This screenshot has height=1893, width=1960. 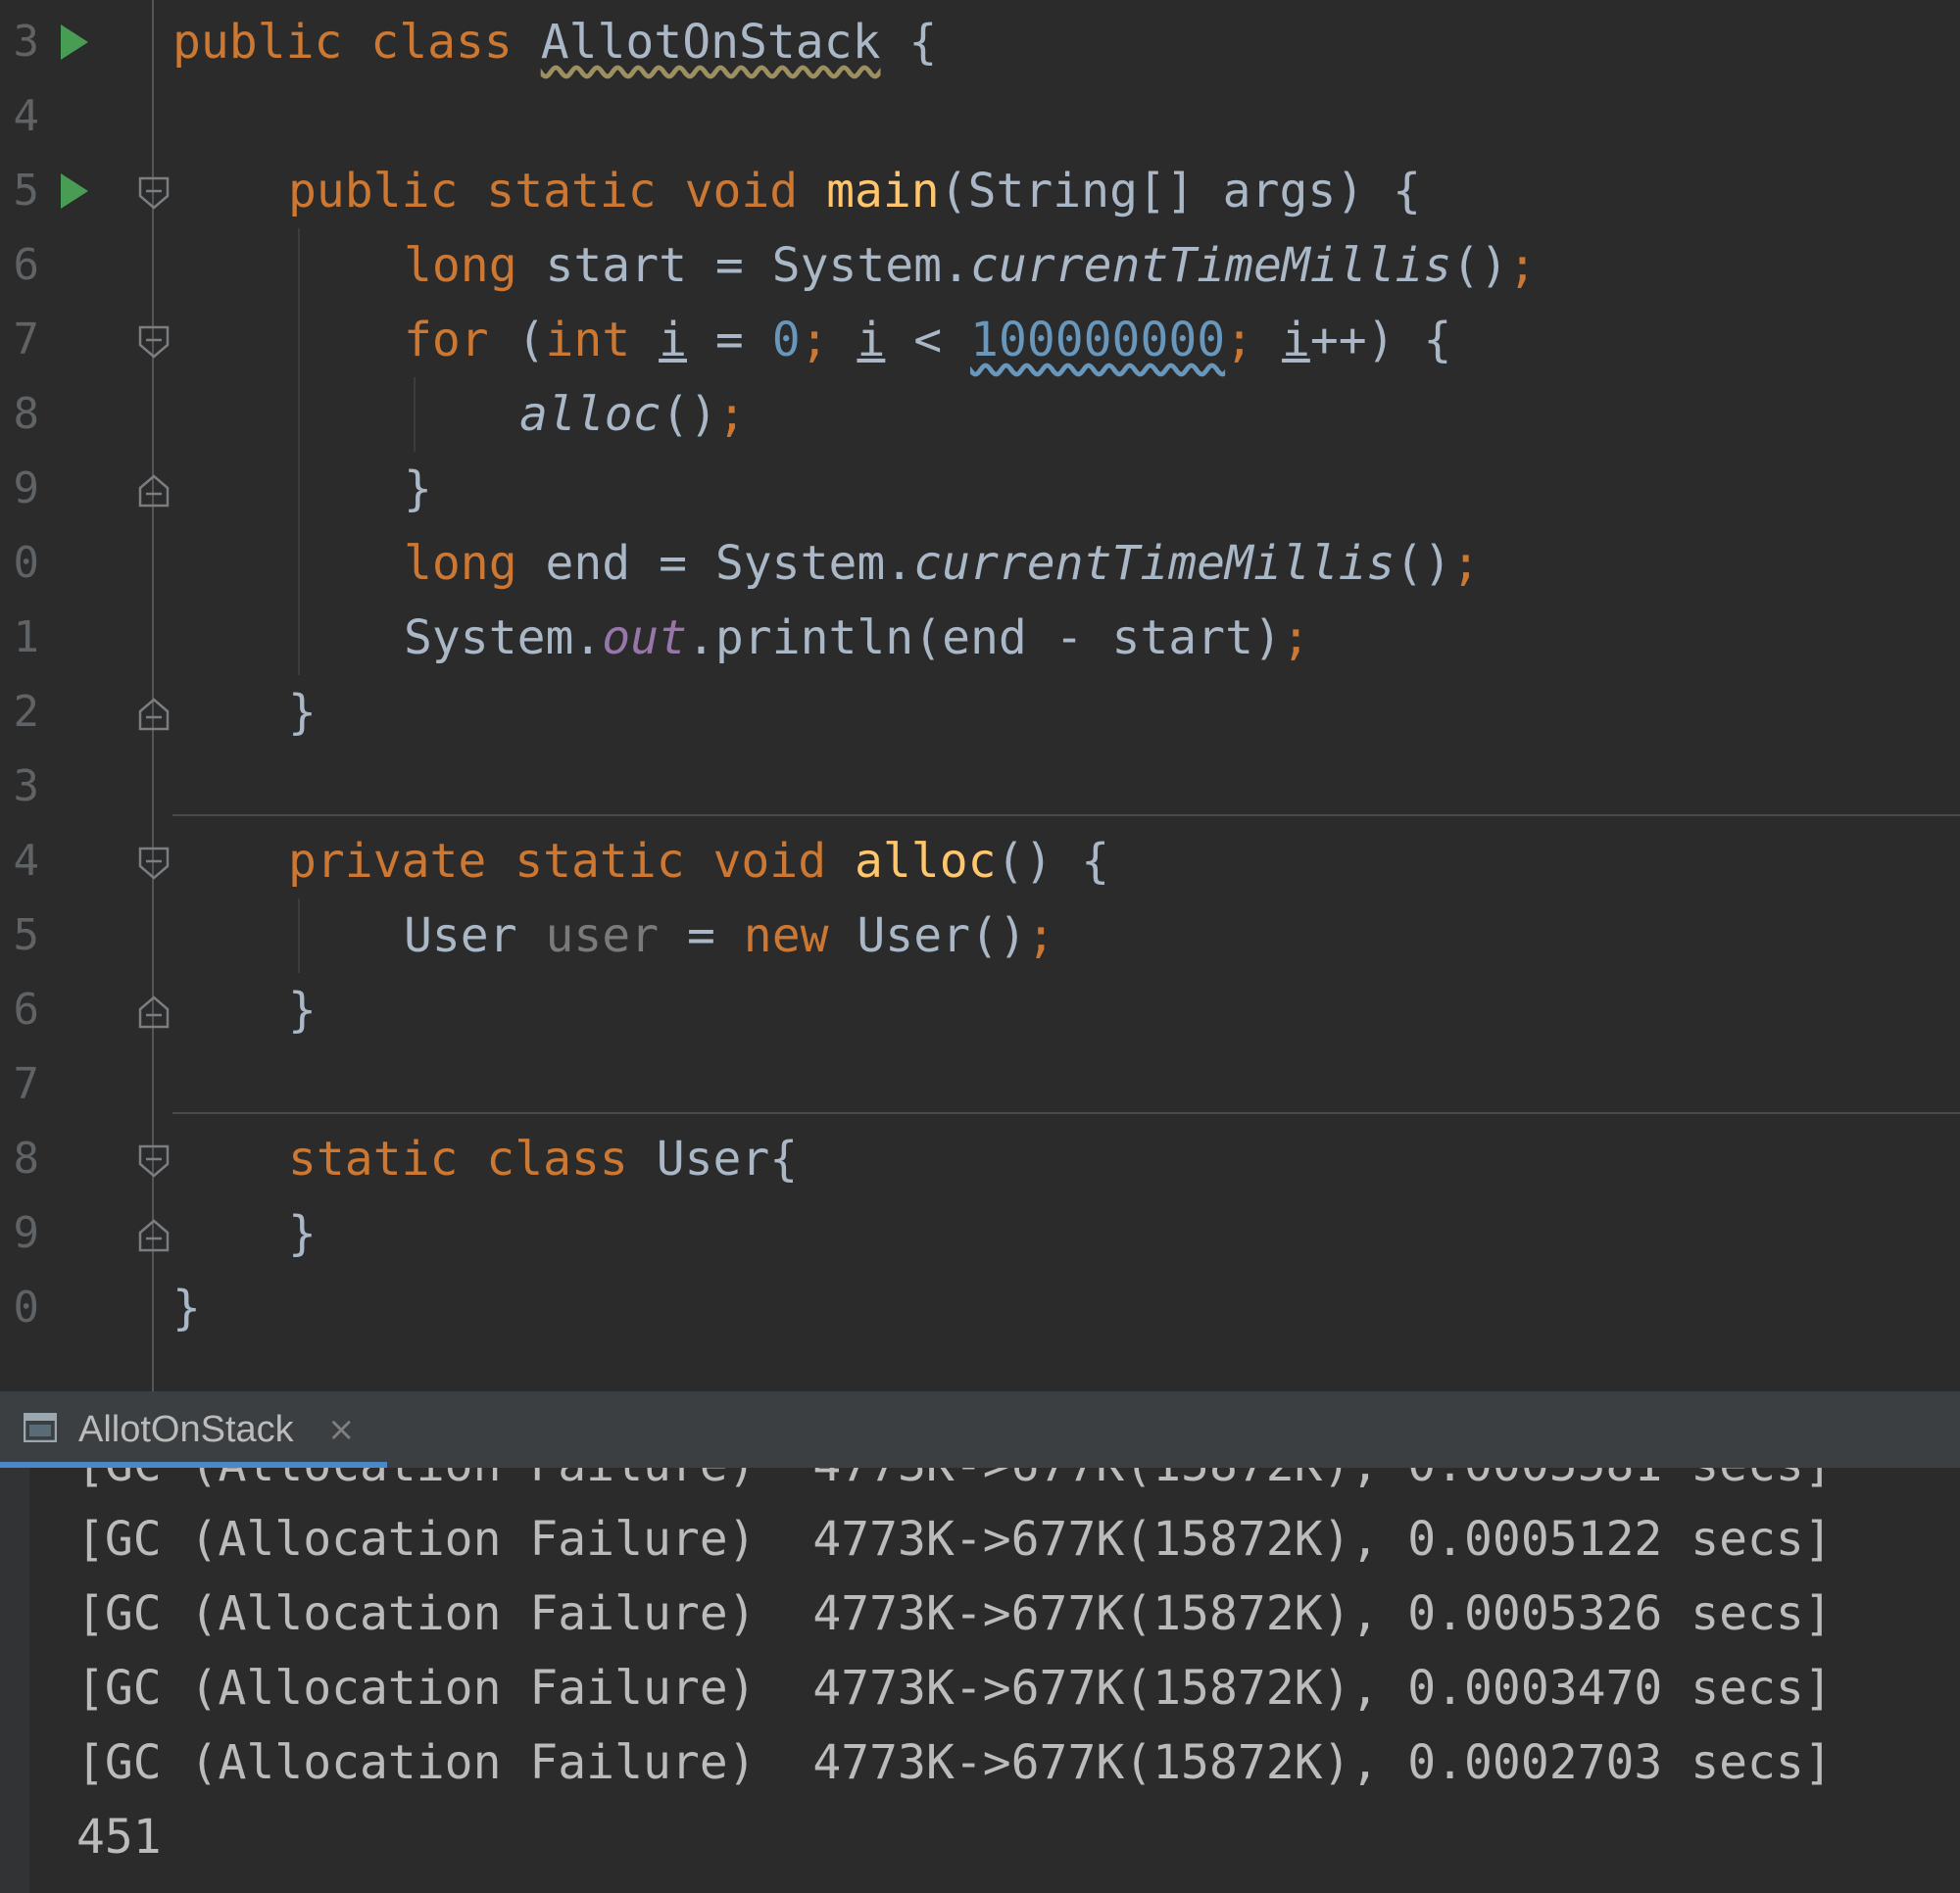 I want to click on code-line: 7 for (int i = 0; i < 100000000; i++) {, so click(x=980, y=340).